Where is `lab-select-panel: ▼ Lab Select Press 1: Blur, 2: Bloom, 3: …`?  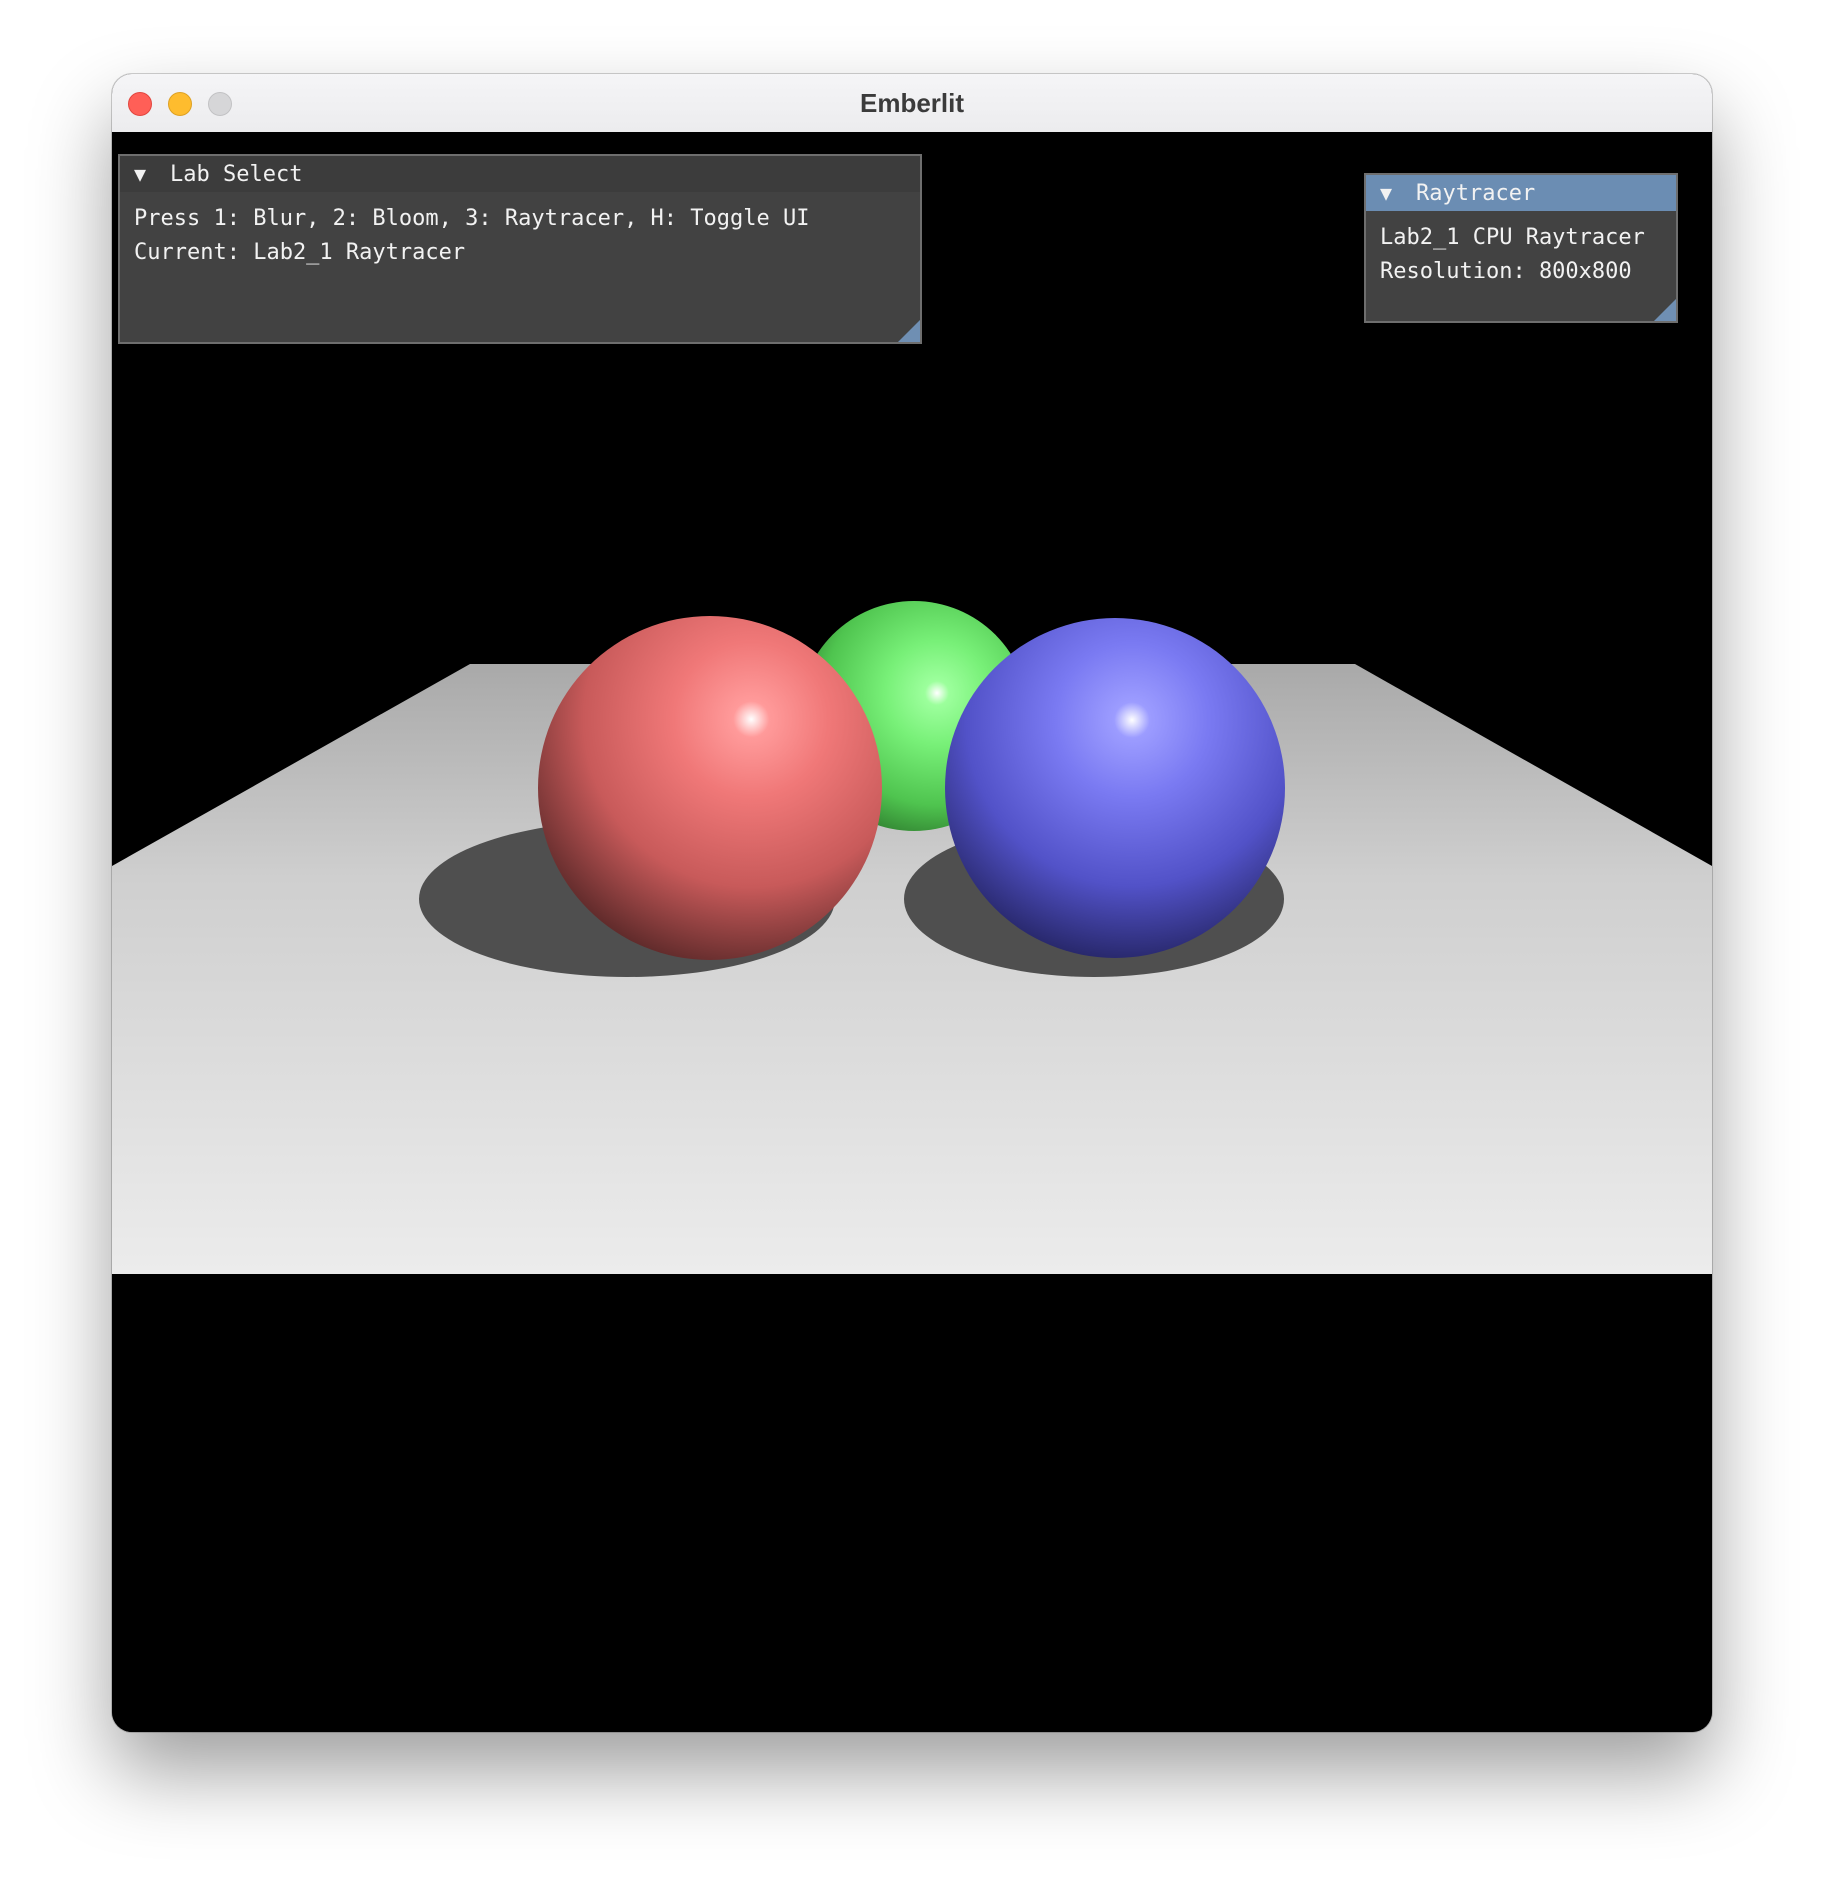 lab-select-panel: ▼ Lab Select Press 1: Blur, 2: Bloom, 3: … is located at coordinates (520, 249).